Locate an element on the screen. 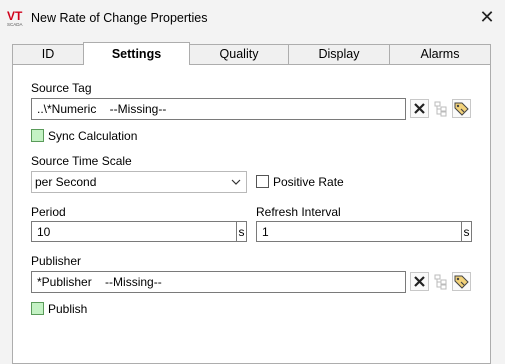  source-tag-value: ..\*Numeric --Missing-- is located at coordinates (102, 109).